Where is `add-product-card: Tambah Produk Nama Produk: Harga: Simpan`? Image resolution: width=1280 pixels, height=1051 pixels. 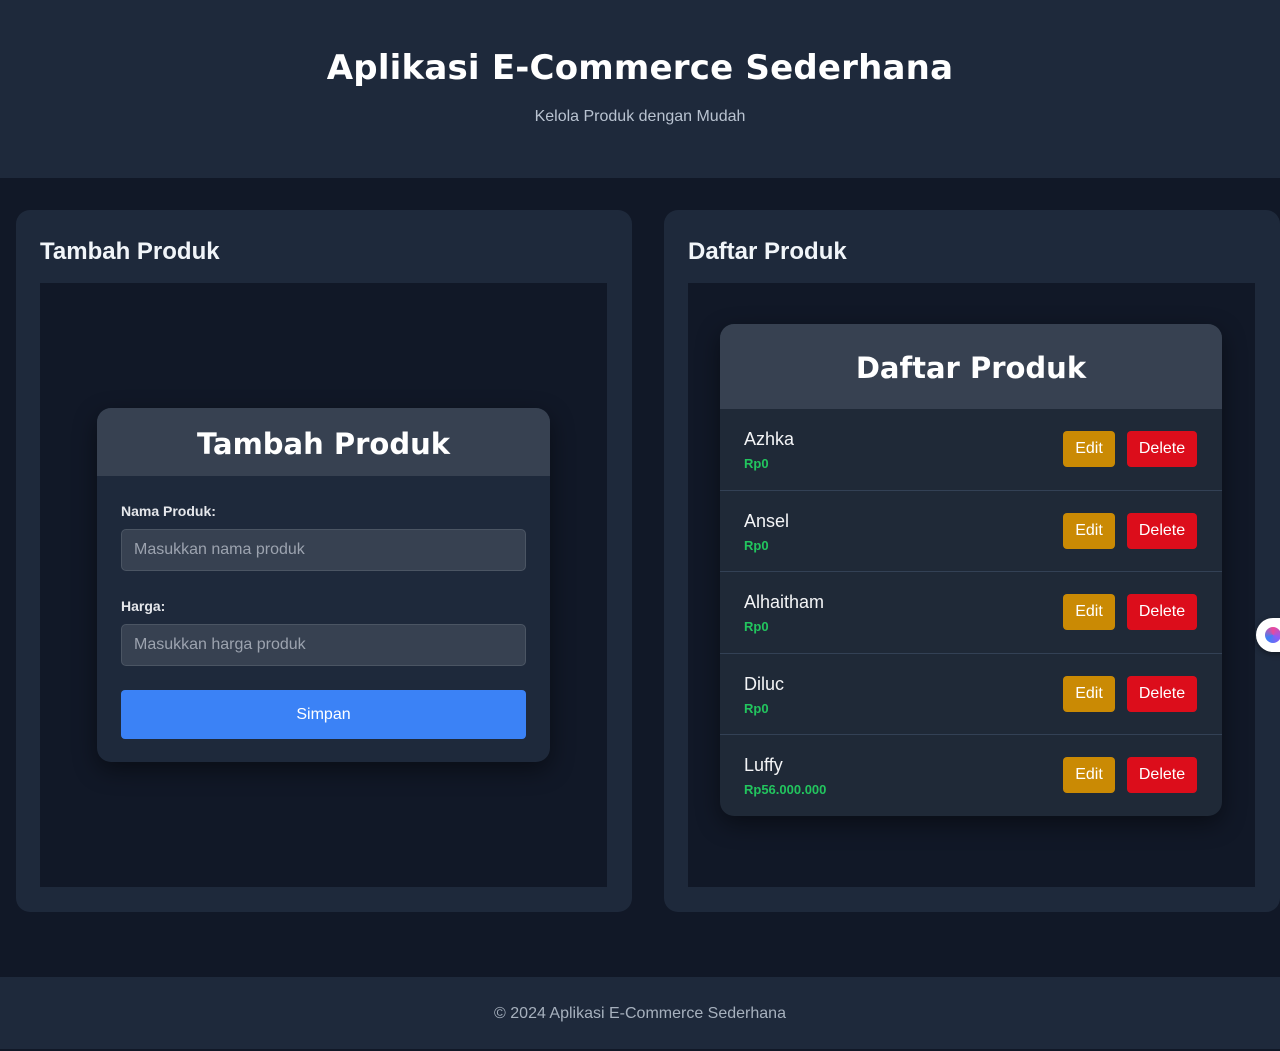 add-product-card: Tambah Produk Nama Produk: Harga: Simpan is located at coordinates (323, 585).